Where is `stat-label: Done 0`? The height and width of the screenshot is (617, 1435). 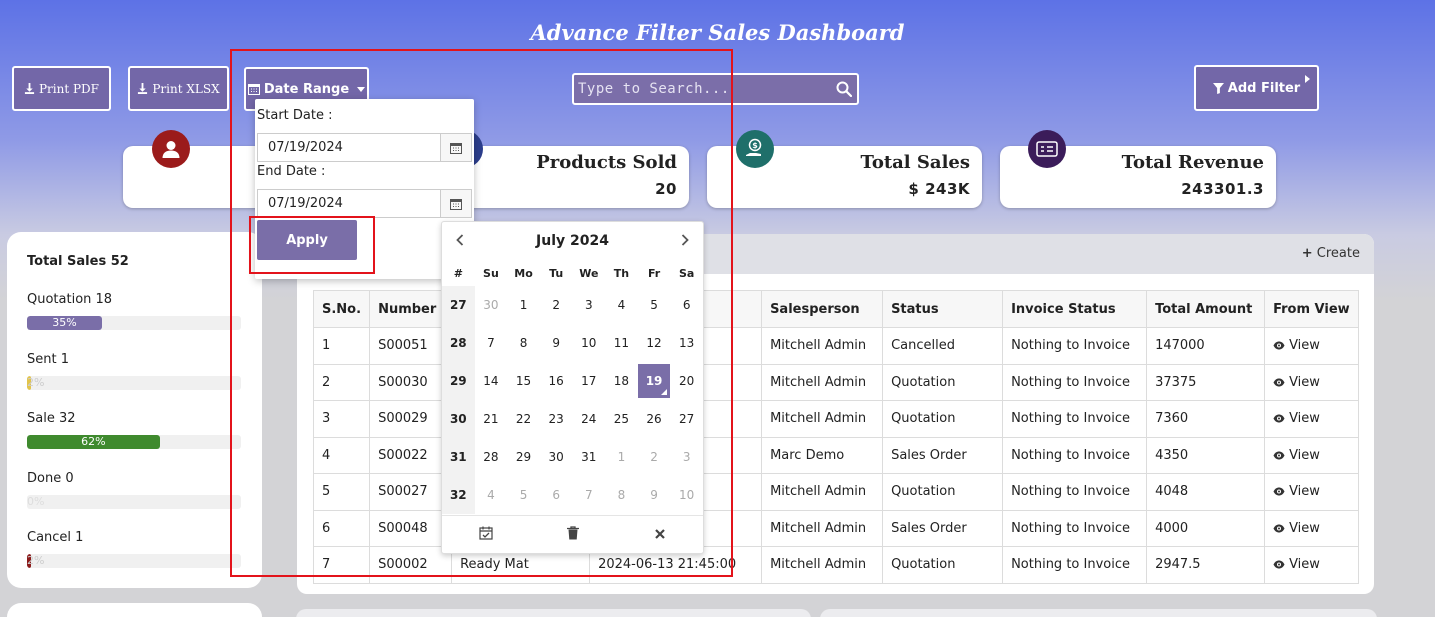
stat-label: Done 0 is located at coordinates (50, 478).